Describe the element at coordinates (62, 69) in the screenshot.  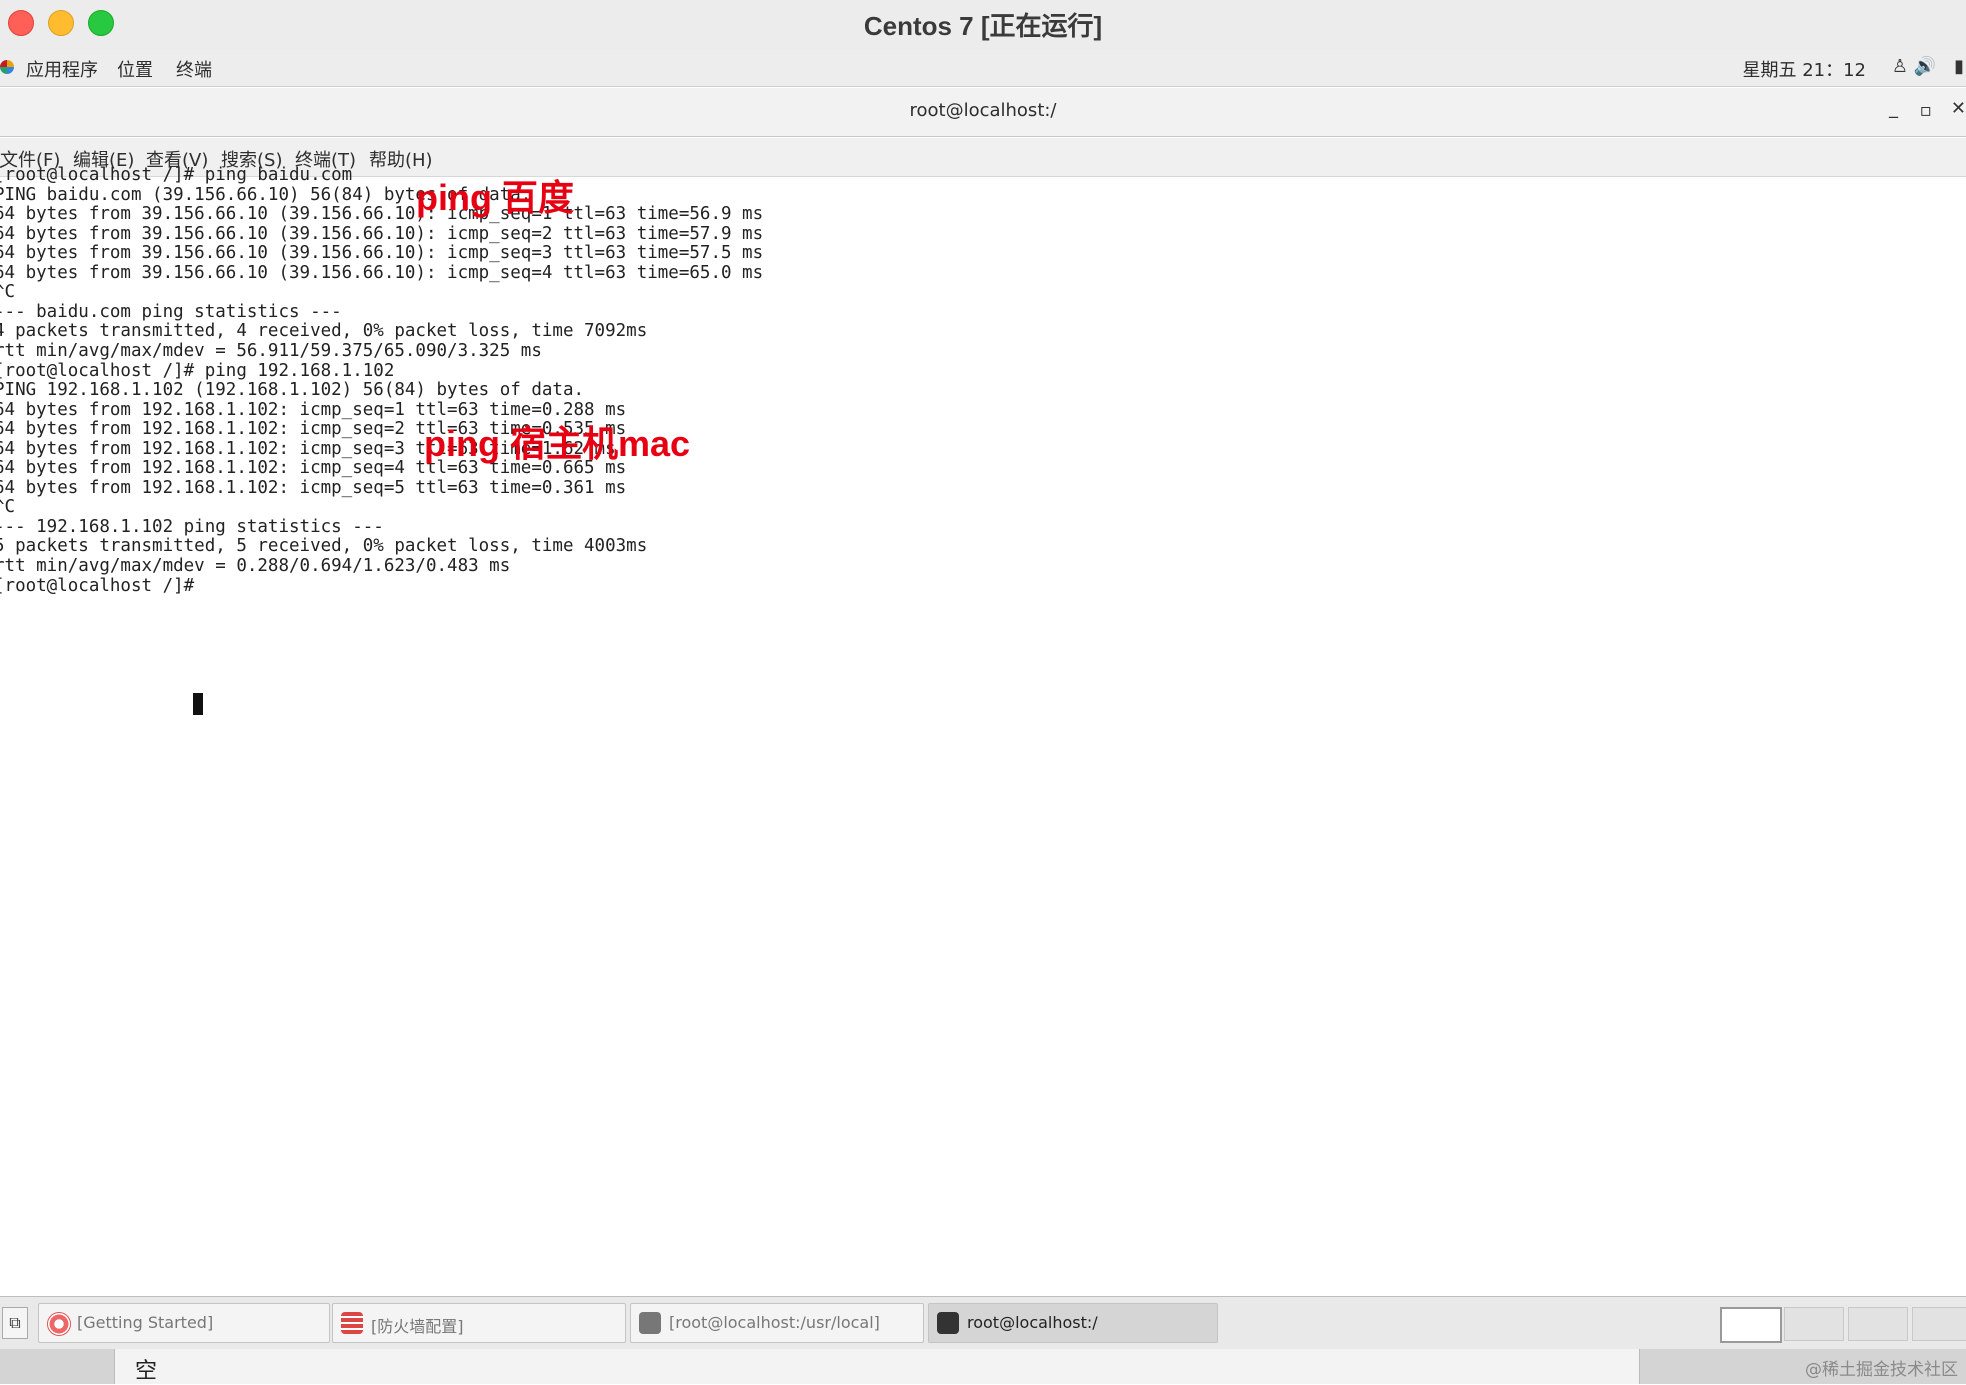
I see `menu-applications: 应用程序` at that location.